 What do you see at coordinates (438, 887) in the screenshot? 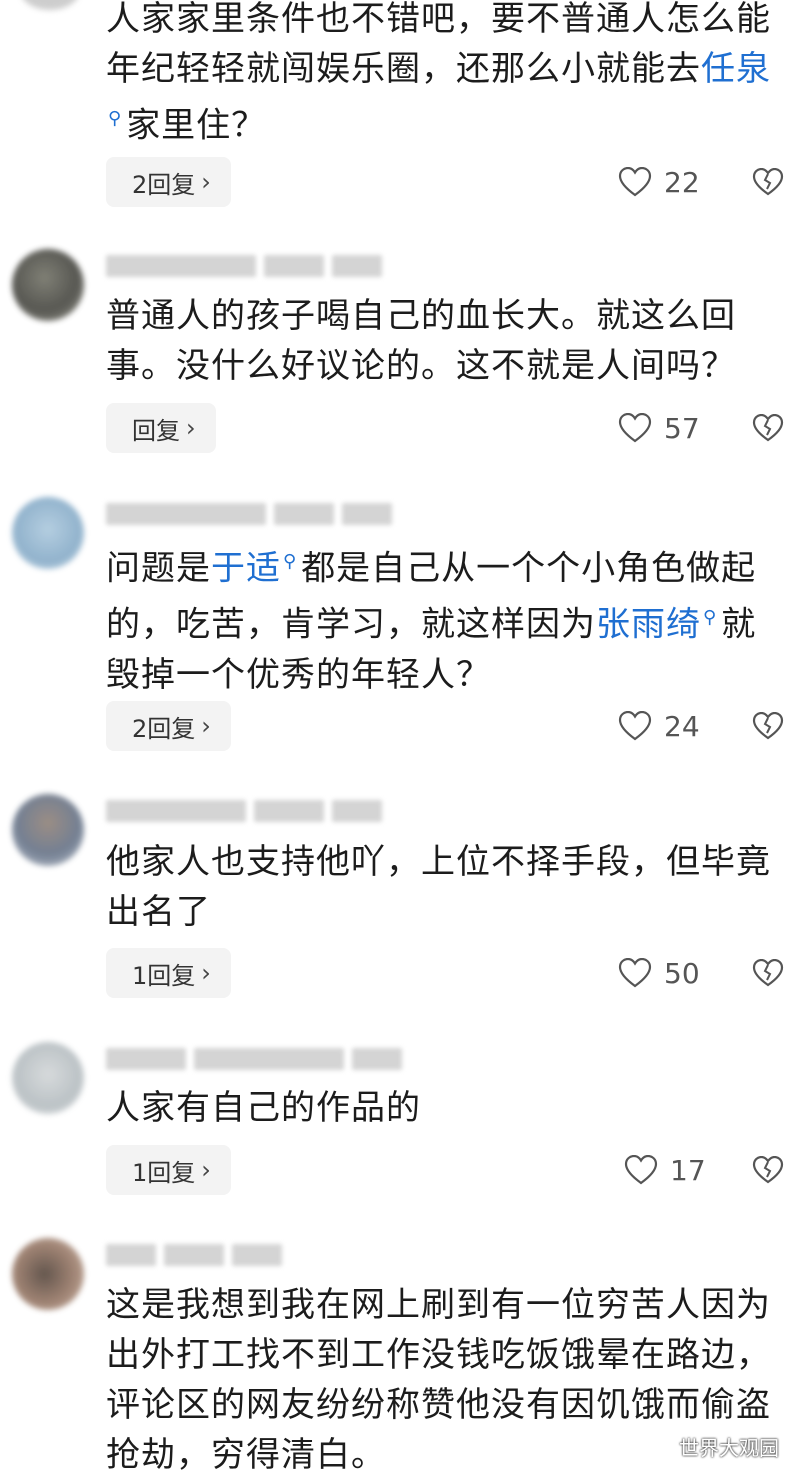
I see `comment-text: 他家人也支持他吖，上位不择手段，但毕竟出名了` at bounding box center [438, 887].